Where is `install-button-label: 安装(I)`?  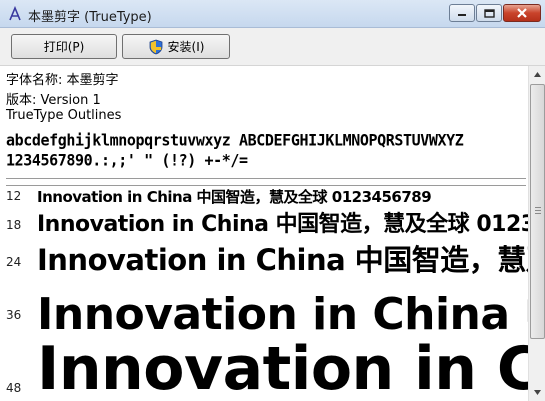
install-button-label: 安装(I) is located at coordinates (186, 47).